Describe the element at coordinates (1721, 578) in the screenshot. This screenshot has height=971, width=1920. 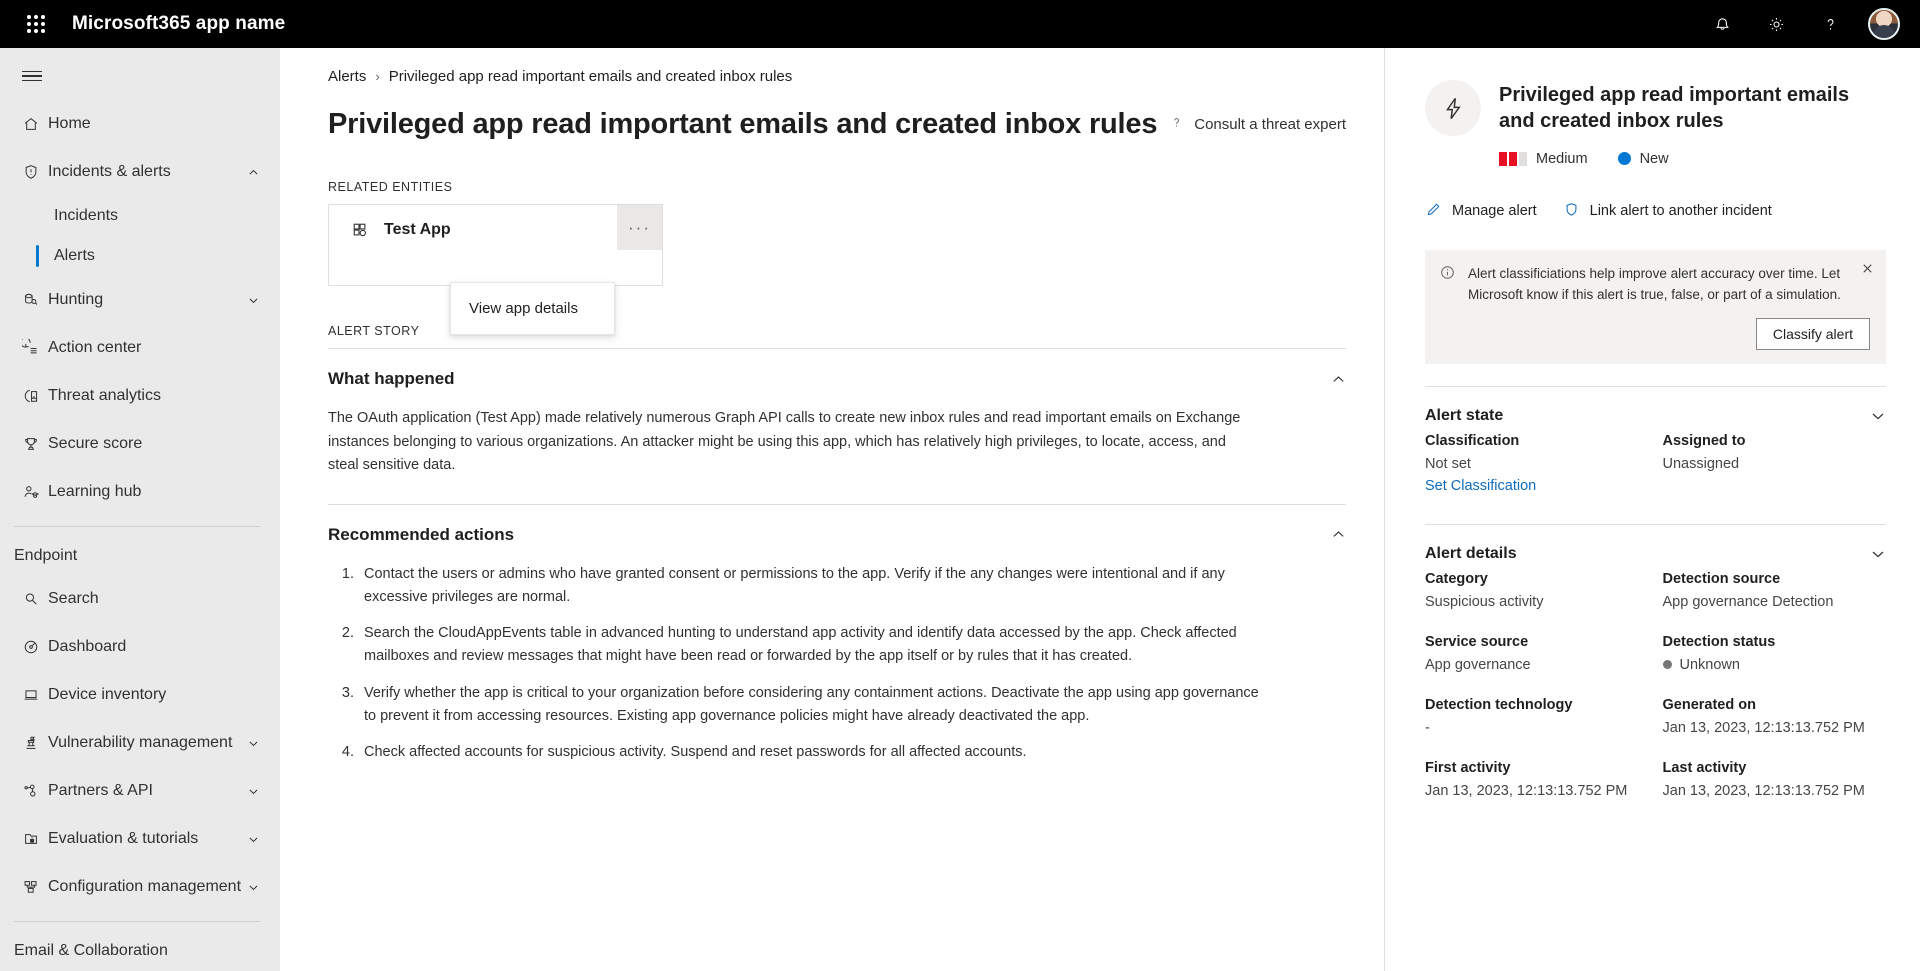
I see `field-key: Detection source` at that location.